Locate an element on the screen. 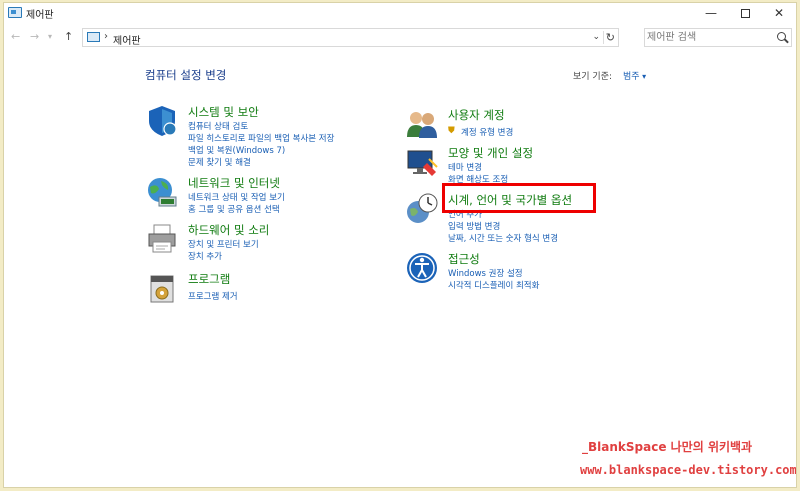 This screenshot has height=491, width=800. category-appearance: 모양 및 개인 설정 테마 변경 화면 해상도 조정 is located at coordinates (505, 166).